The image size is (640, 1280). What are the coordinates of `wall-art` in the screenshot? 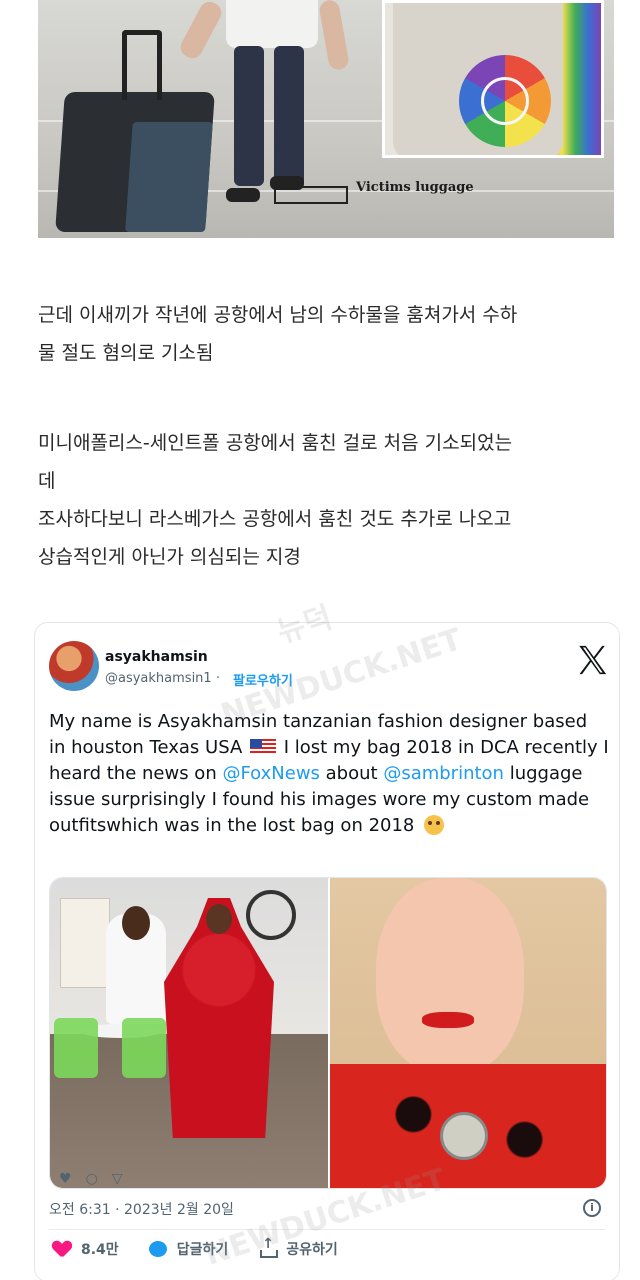 It's located at (85, 943).